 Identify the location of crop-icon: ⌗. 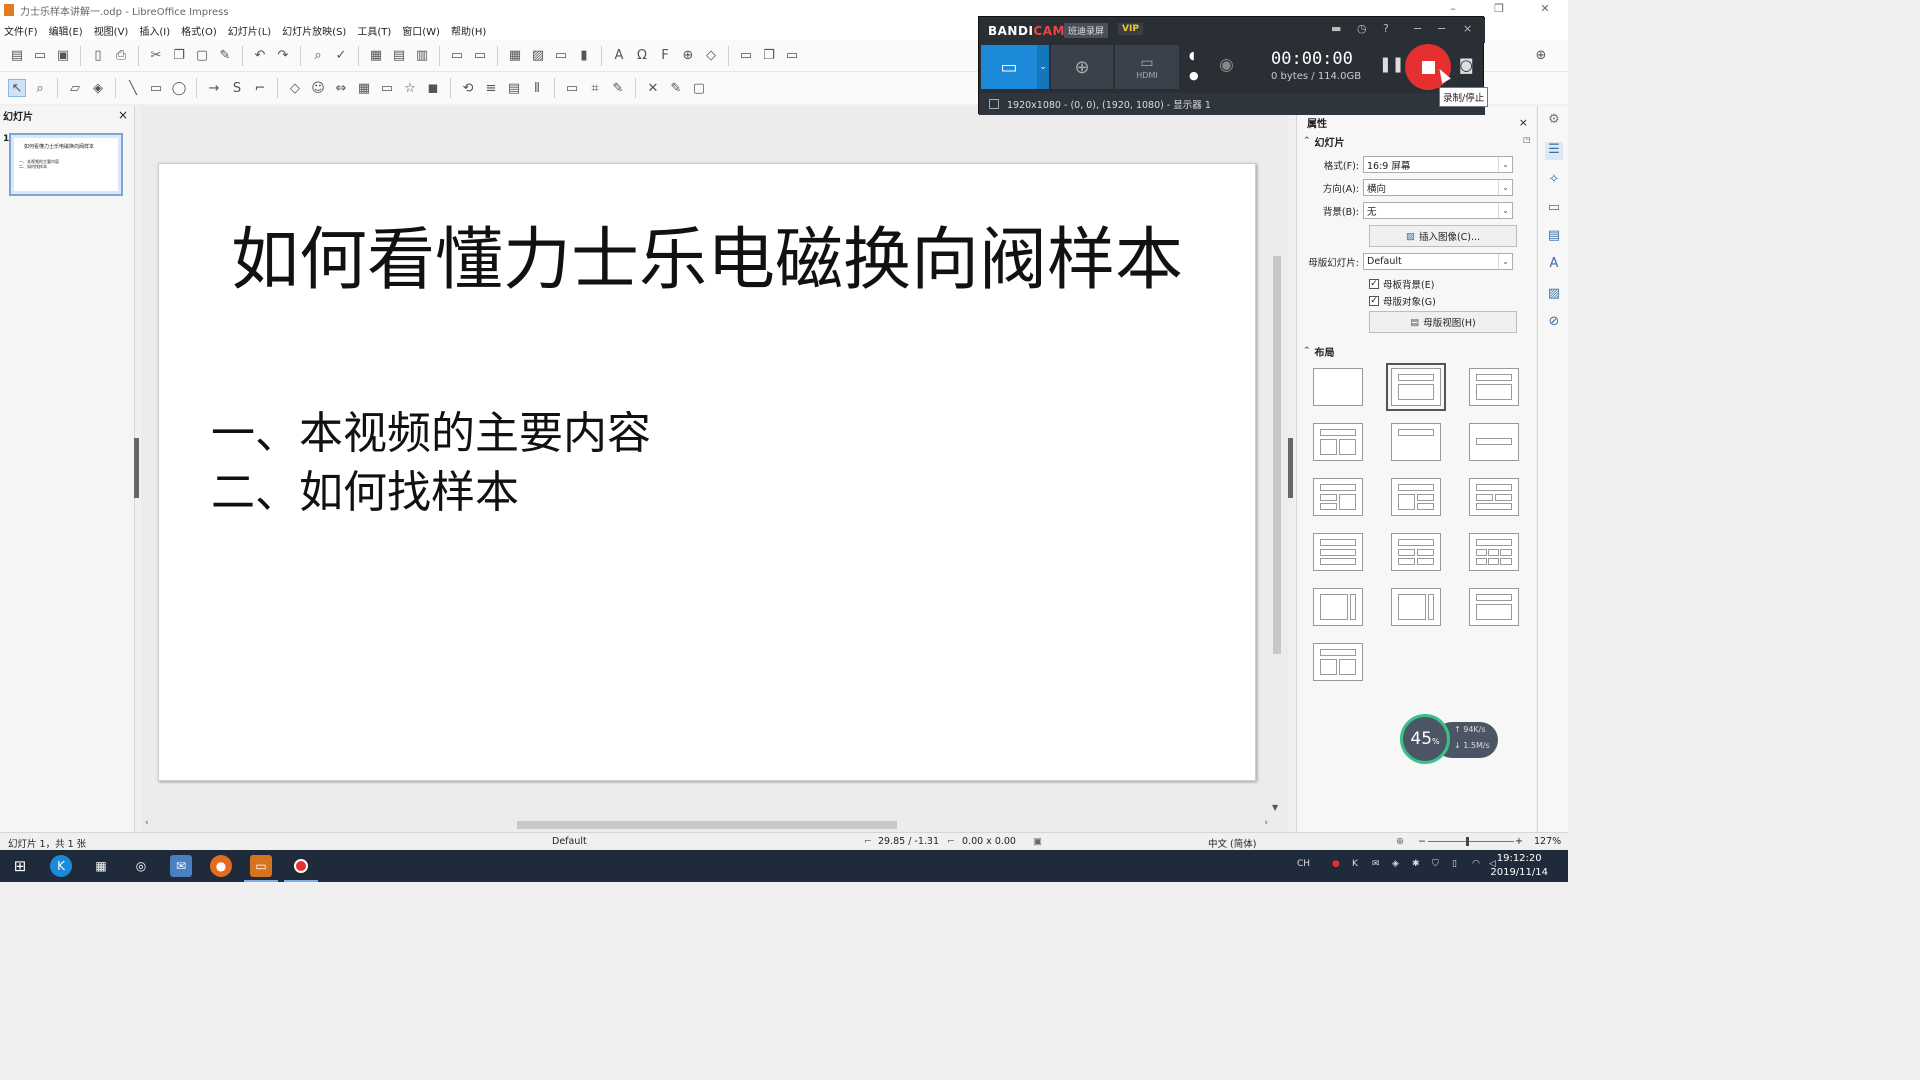
(595, 88).